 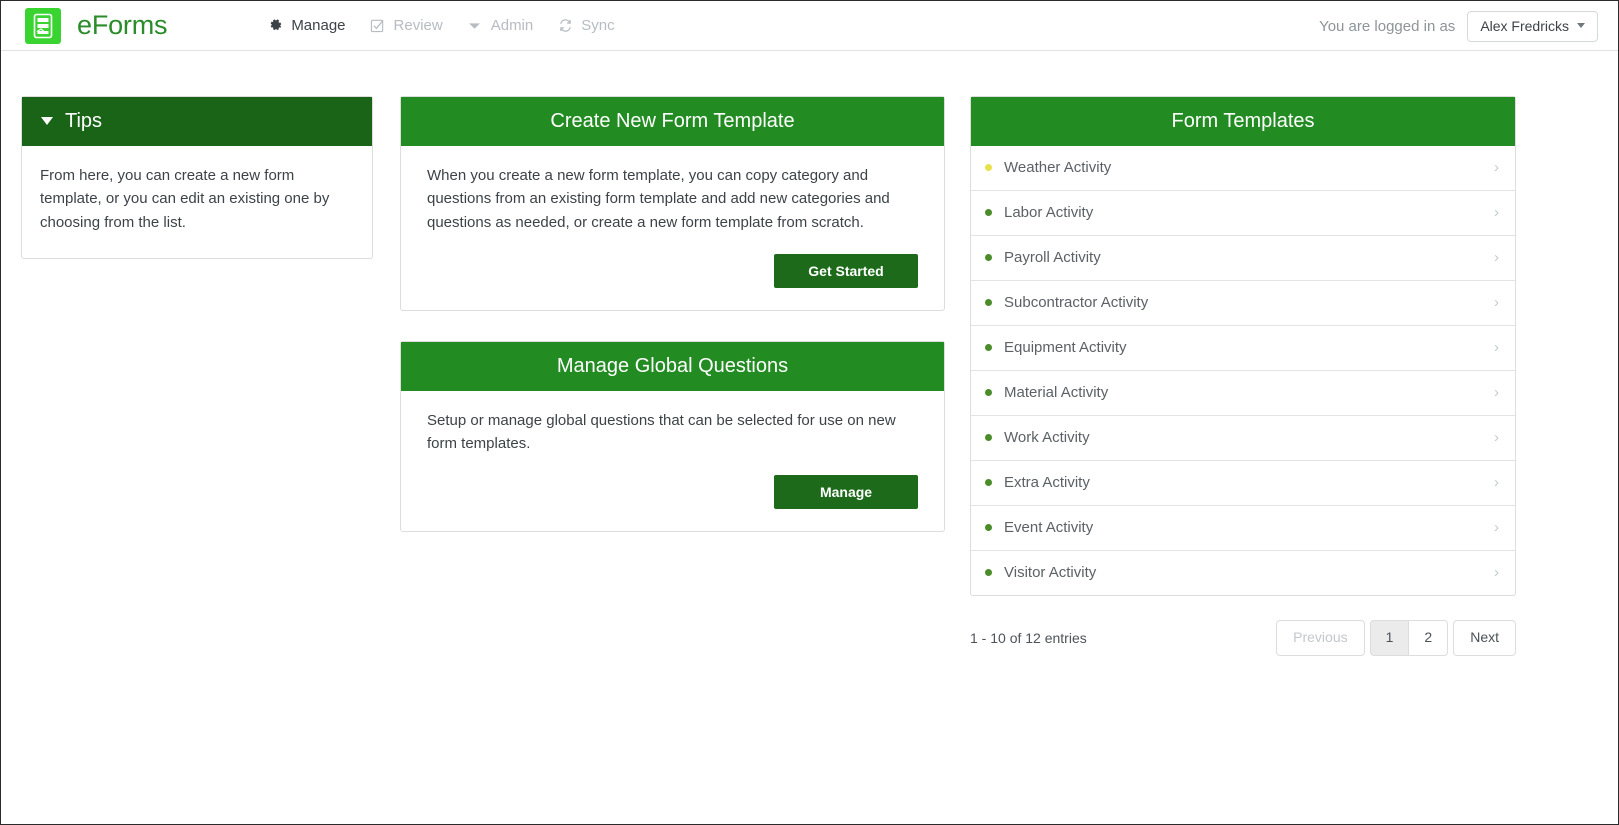 I want to click on list-item: Equipment Activity ›, so click(x=1243, y=347).